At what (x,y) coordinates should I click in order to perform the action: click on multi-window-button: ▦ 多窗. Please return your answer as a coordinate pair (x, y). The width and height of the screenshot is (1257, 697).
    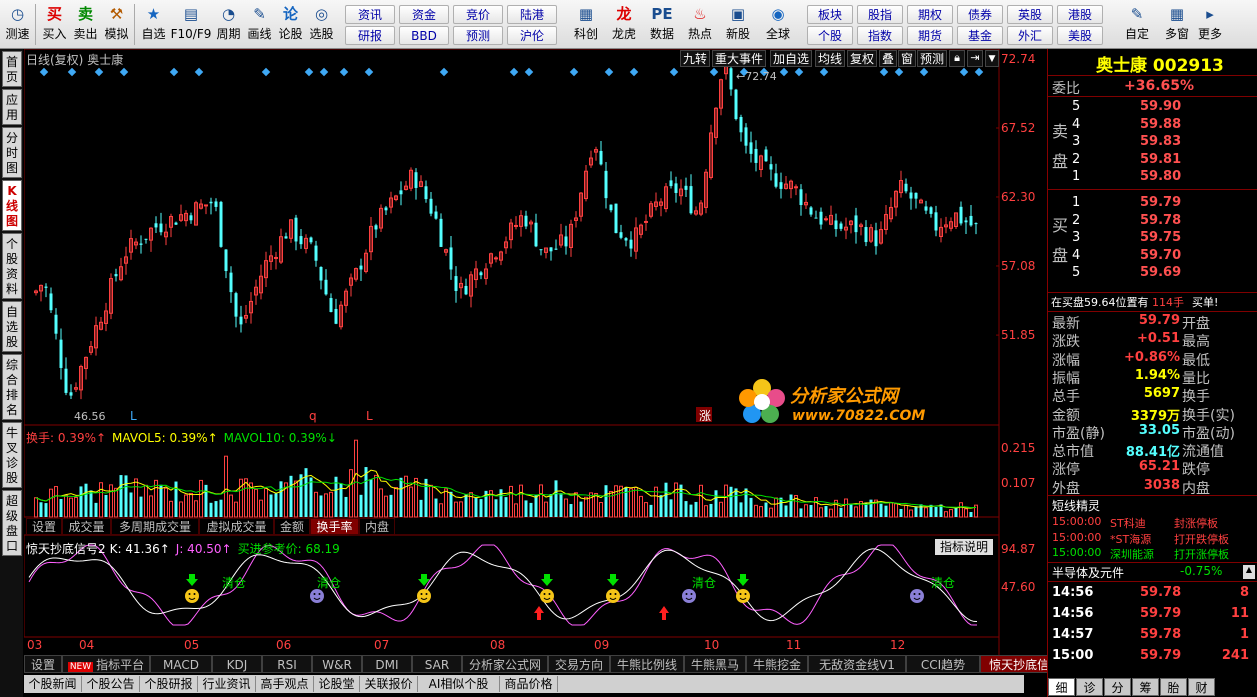
    Looking at the image, I should click on (1177, 24).